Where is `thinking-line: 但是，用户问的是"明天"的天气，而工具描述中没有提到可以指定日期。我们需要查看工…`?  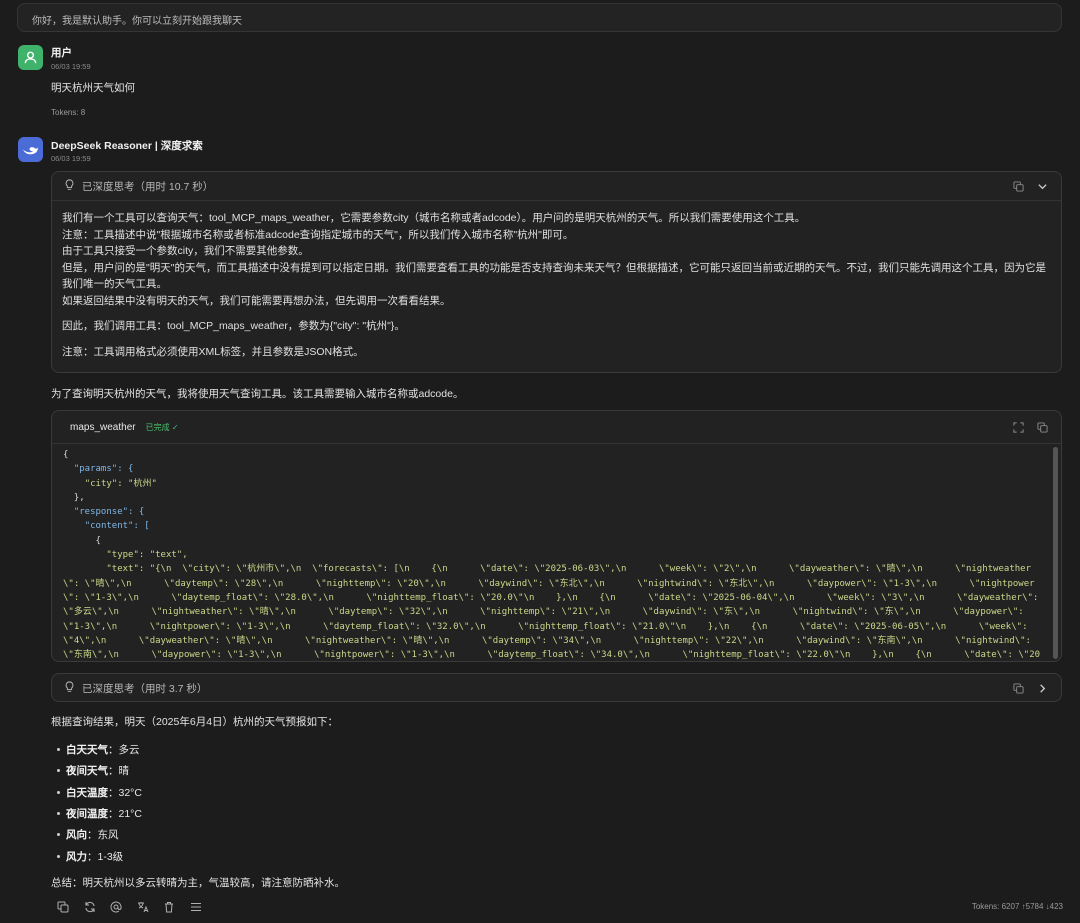 thinking-line: 但是，用户问的是"明天"的天气，而工具描述中没有提到可以指定日期。我们需要查看工… is located at coordinates (554, 276).